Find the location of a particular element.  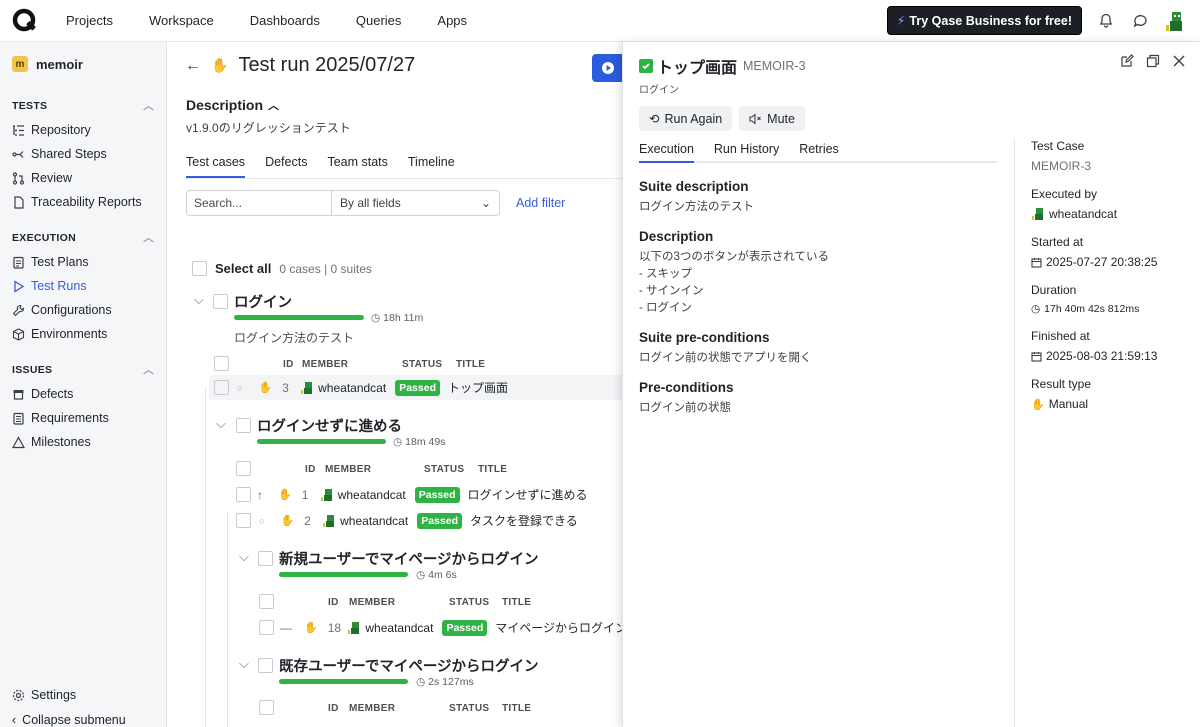

bell-icon is located at coordinates (1106, 21).